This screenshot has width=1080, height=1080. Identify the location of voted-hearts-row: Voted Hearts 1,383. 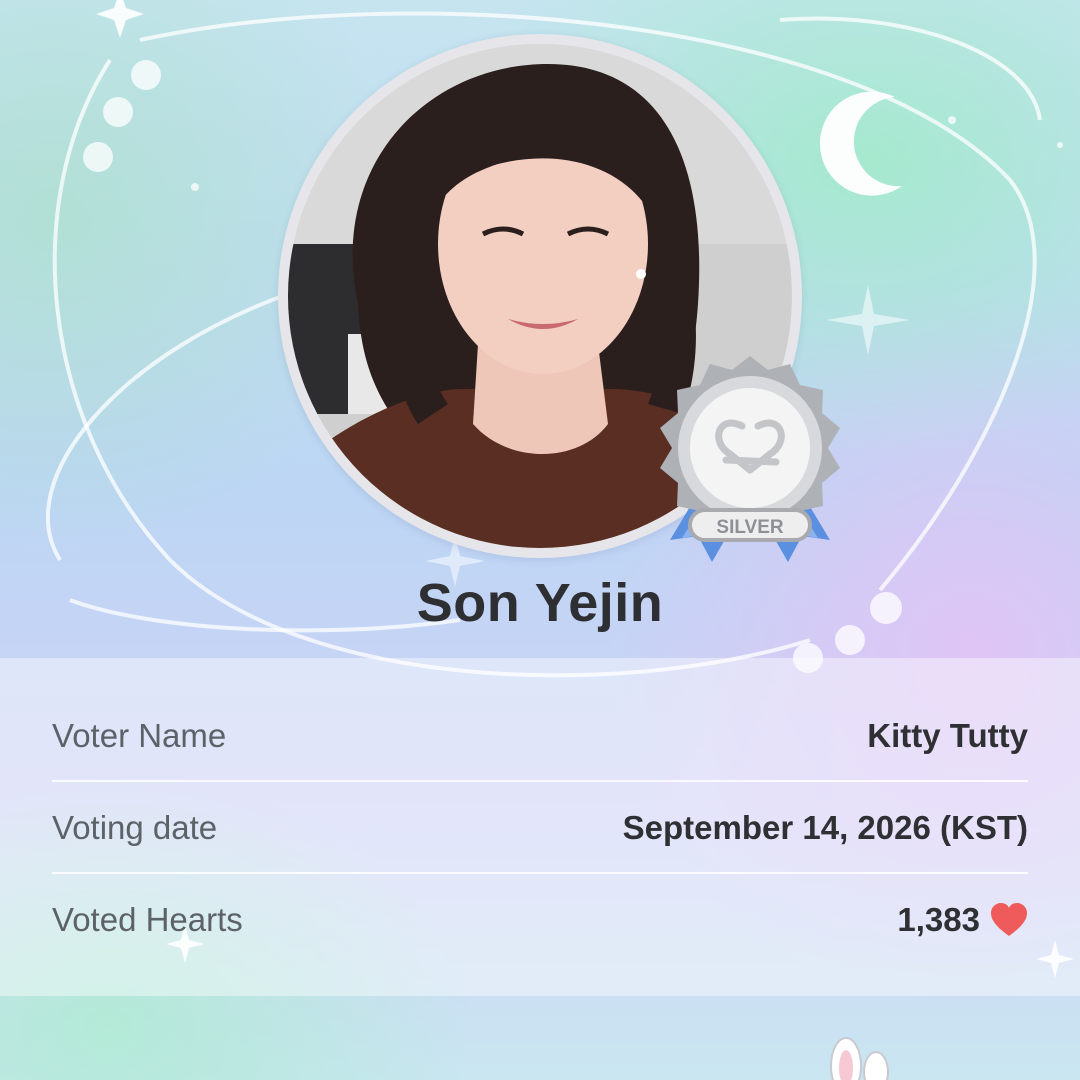
(540, 920).